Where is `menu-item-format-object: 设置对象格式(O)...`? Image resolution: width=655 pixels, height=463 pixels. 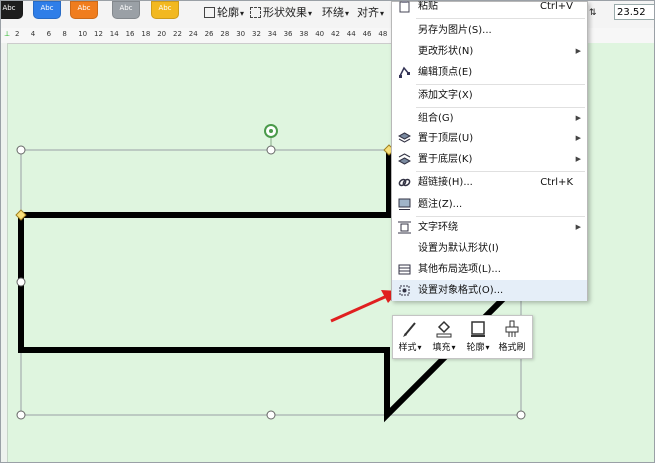
menu-item-format-object: 设置对象格式(O)... is located at coordinates (489, 290).